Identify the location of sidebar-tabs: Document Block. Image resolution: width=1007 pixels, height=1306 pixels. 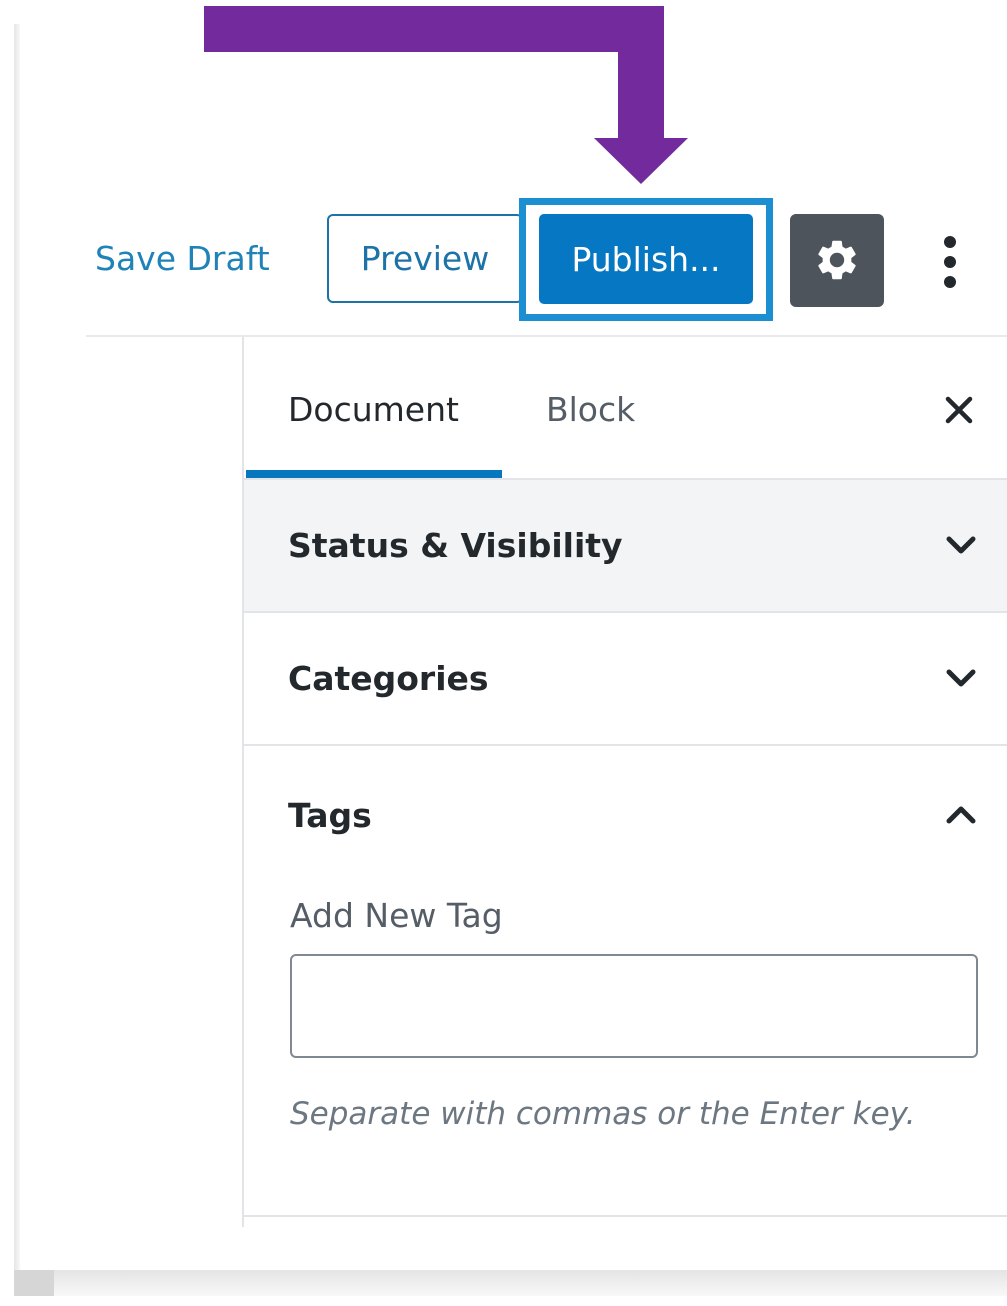
(625, 408).